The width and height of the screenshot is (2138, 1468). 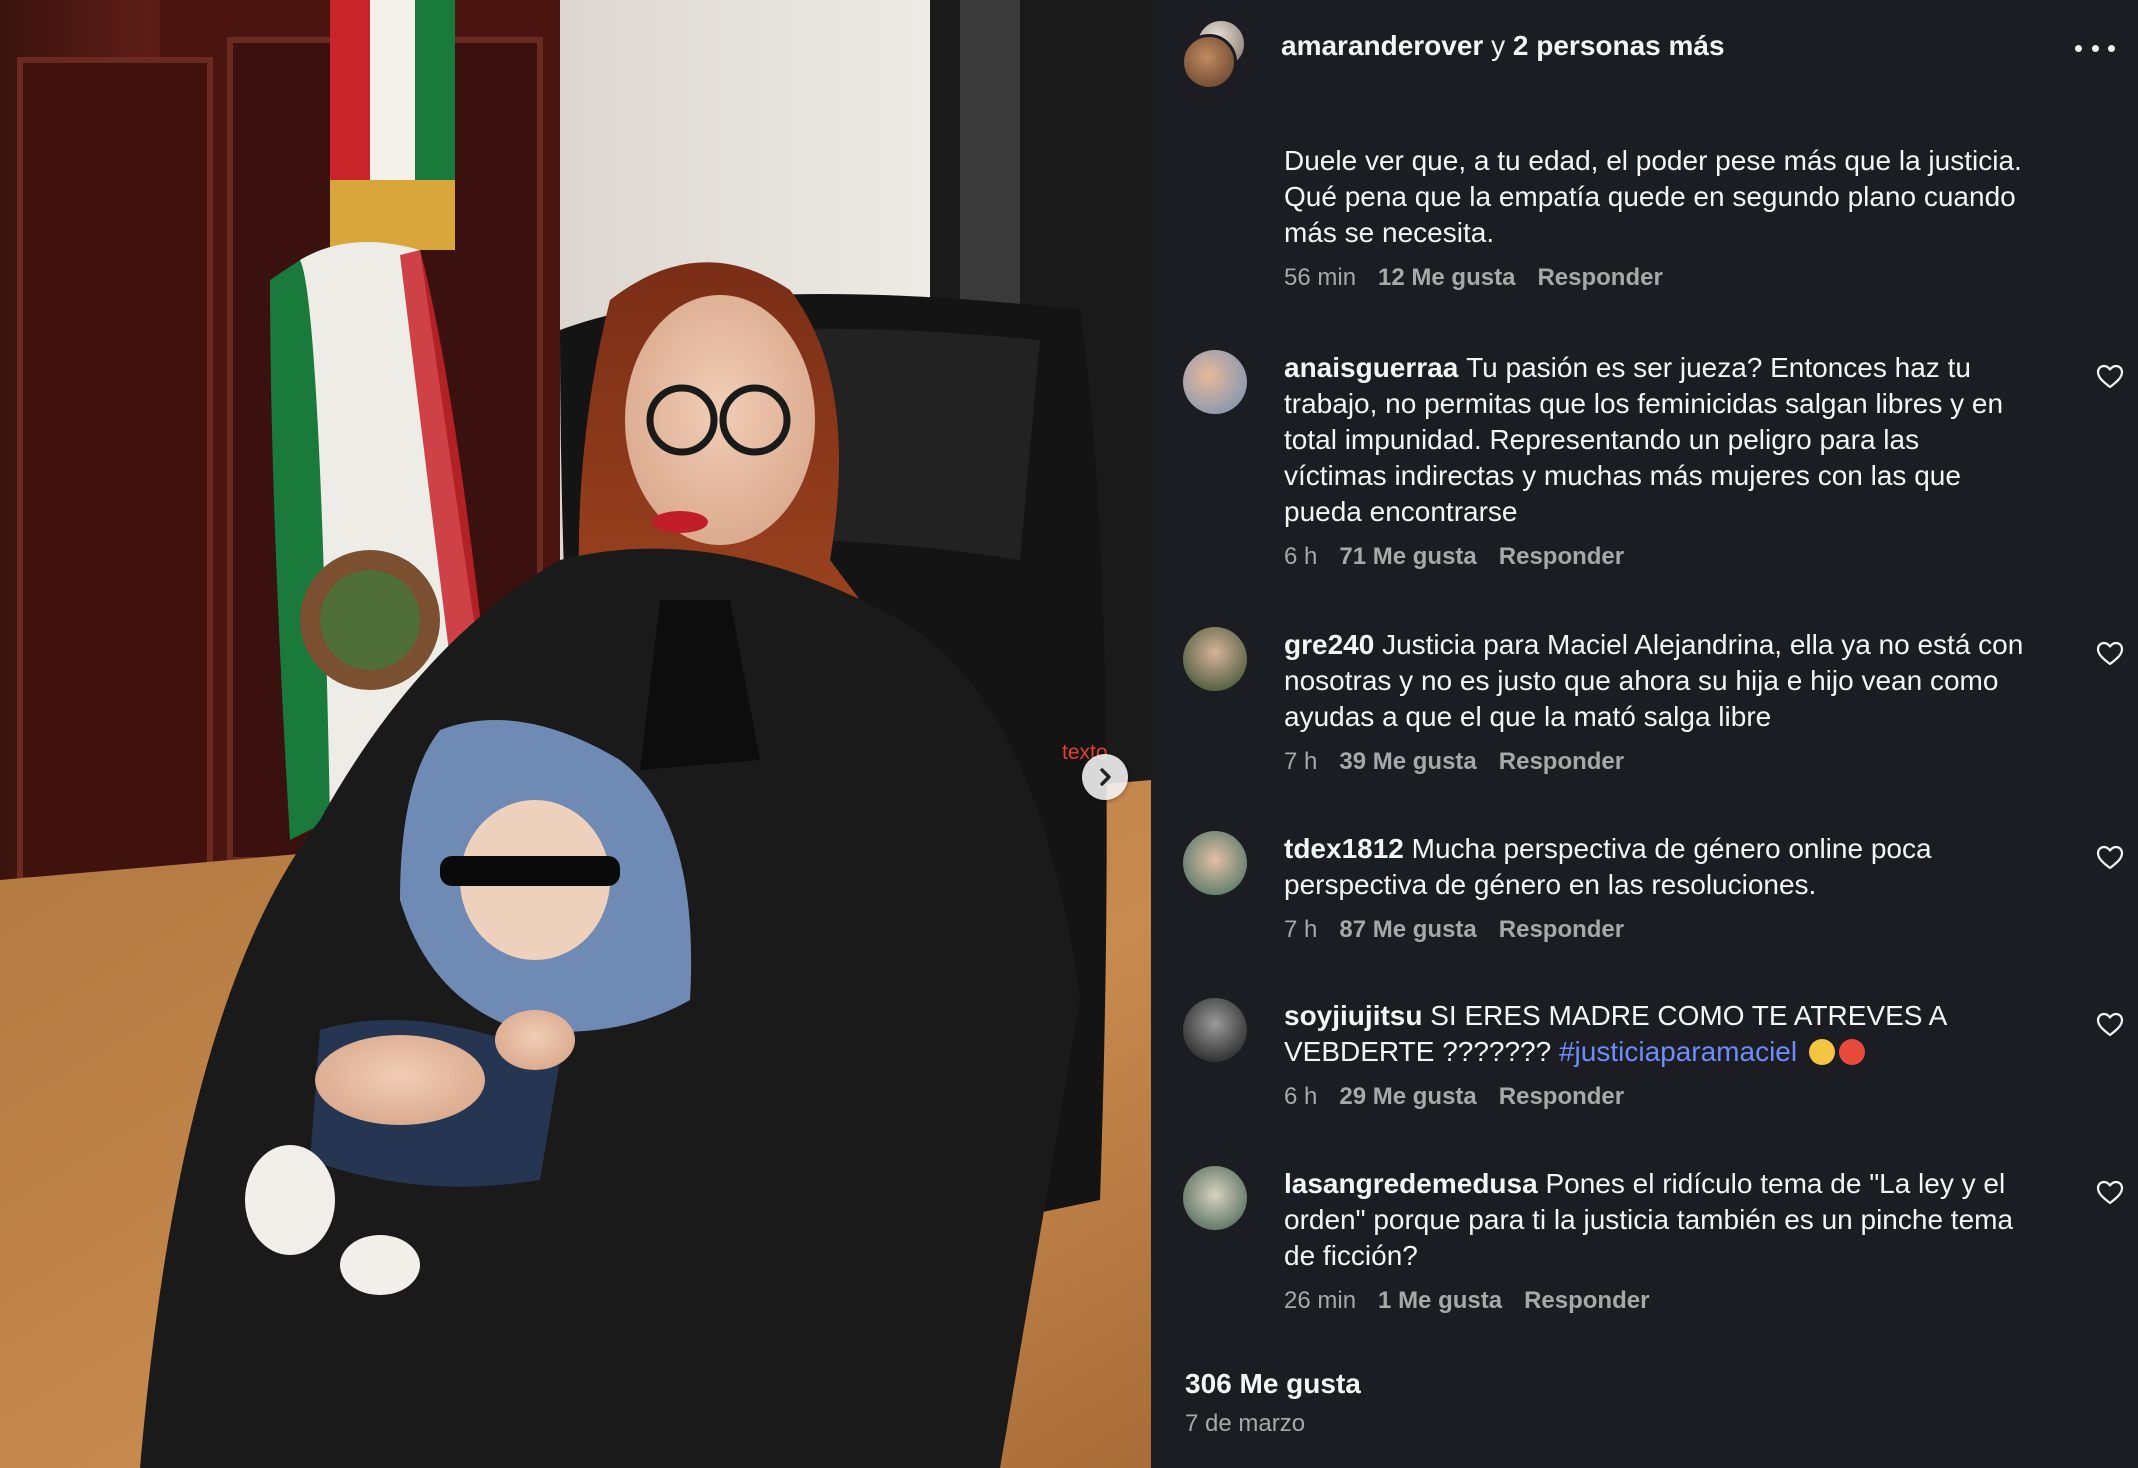 What do you see at coordinates (1682, 1051) in the screenshot?
I see `hashtag-link: #justiciaparamaciel` at bounding box center [1682, 1051].